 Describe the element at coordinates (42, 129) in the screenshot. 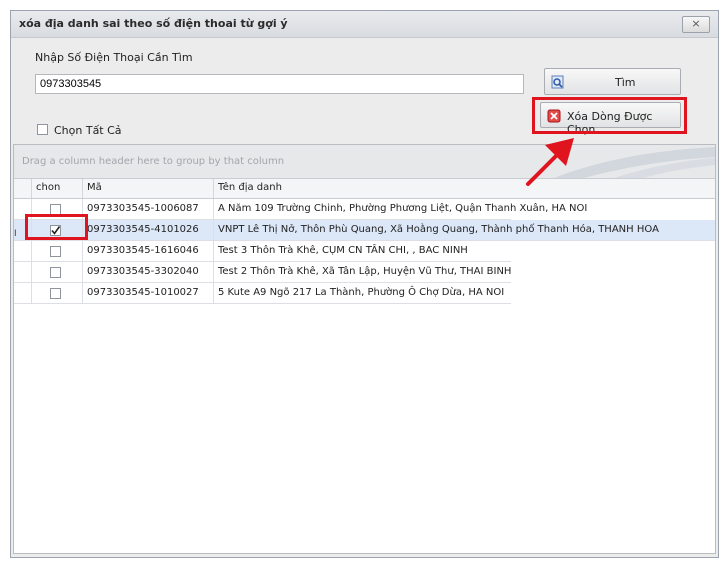

I see `select-all-checkbox` at that location.